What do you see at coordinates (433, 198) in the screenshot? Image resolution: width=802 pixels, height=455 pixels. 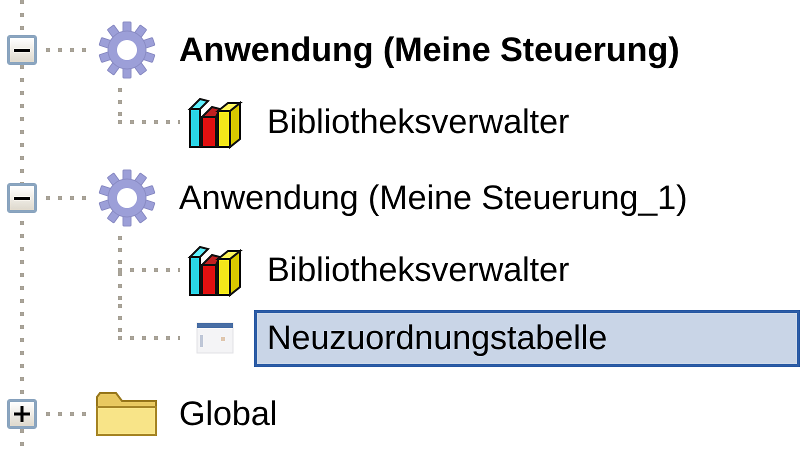 I see `tree-item: Anwendung (Meine Steuerung_1)` at bounding box center [433, 198].